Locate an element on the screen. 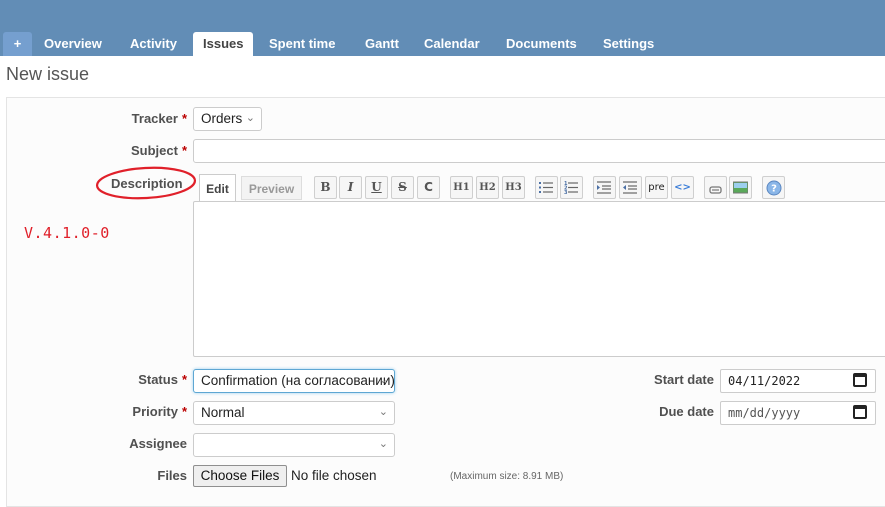 This screenshot has width=885, height=507. assignee-label: Assignee is located at coordinates (158, 443).